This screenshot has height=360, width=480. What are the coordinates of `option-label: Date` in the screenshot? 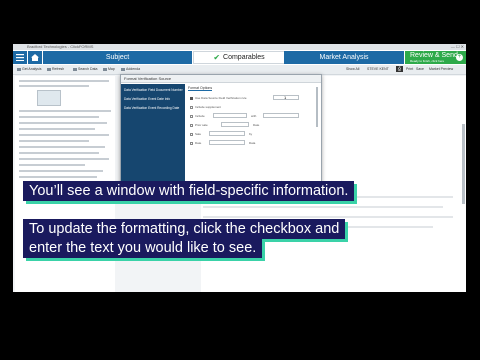 It's located at (198, 143).